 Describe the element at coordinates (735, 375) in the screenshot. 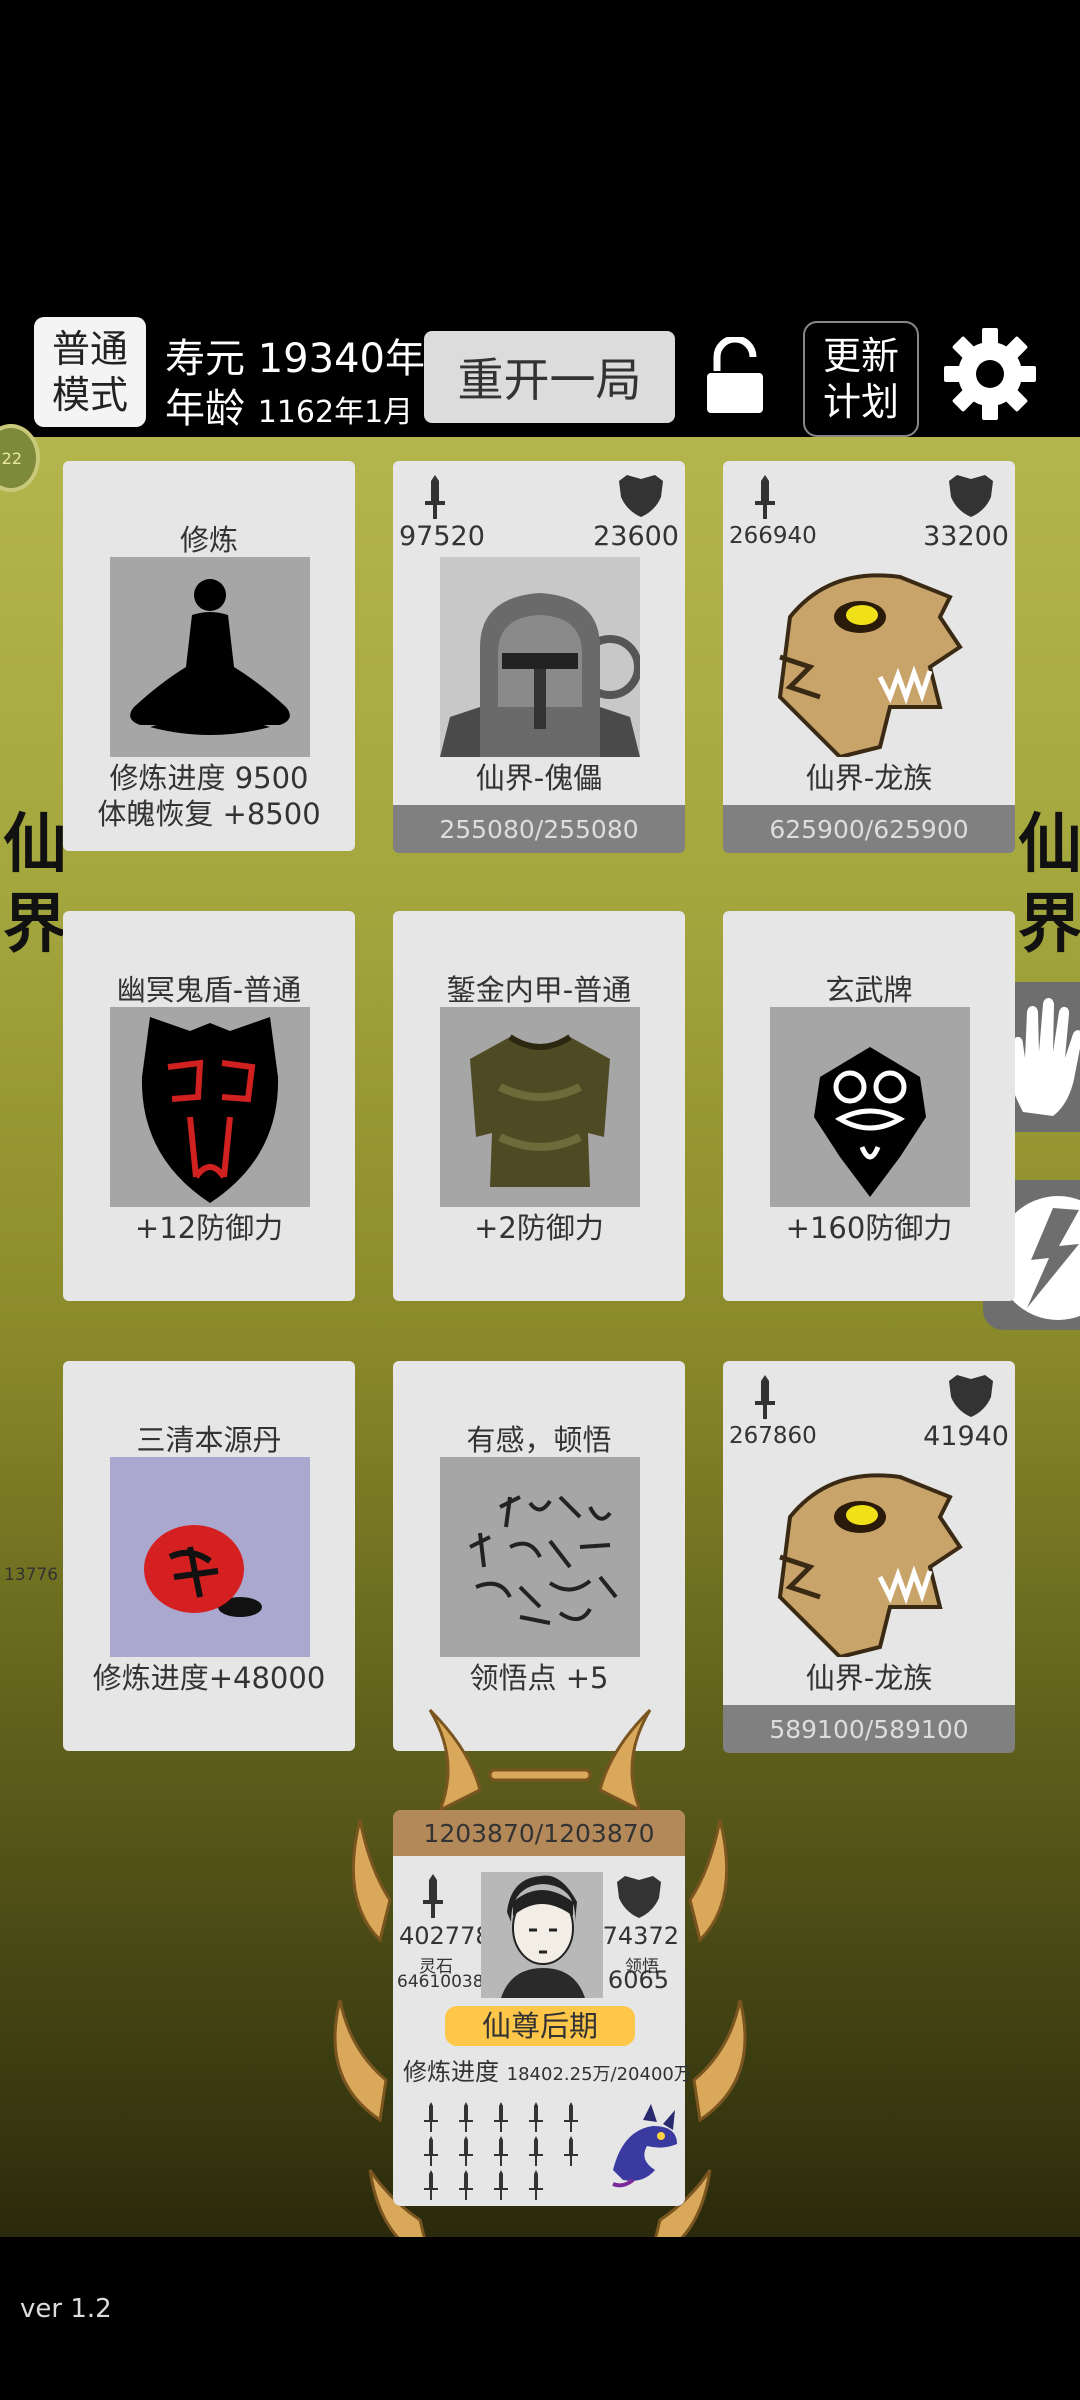

I see `lock-icon` at that location.